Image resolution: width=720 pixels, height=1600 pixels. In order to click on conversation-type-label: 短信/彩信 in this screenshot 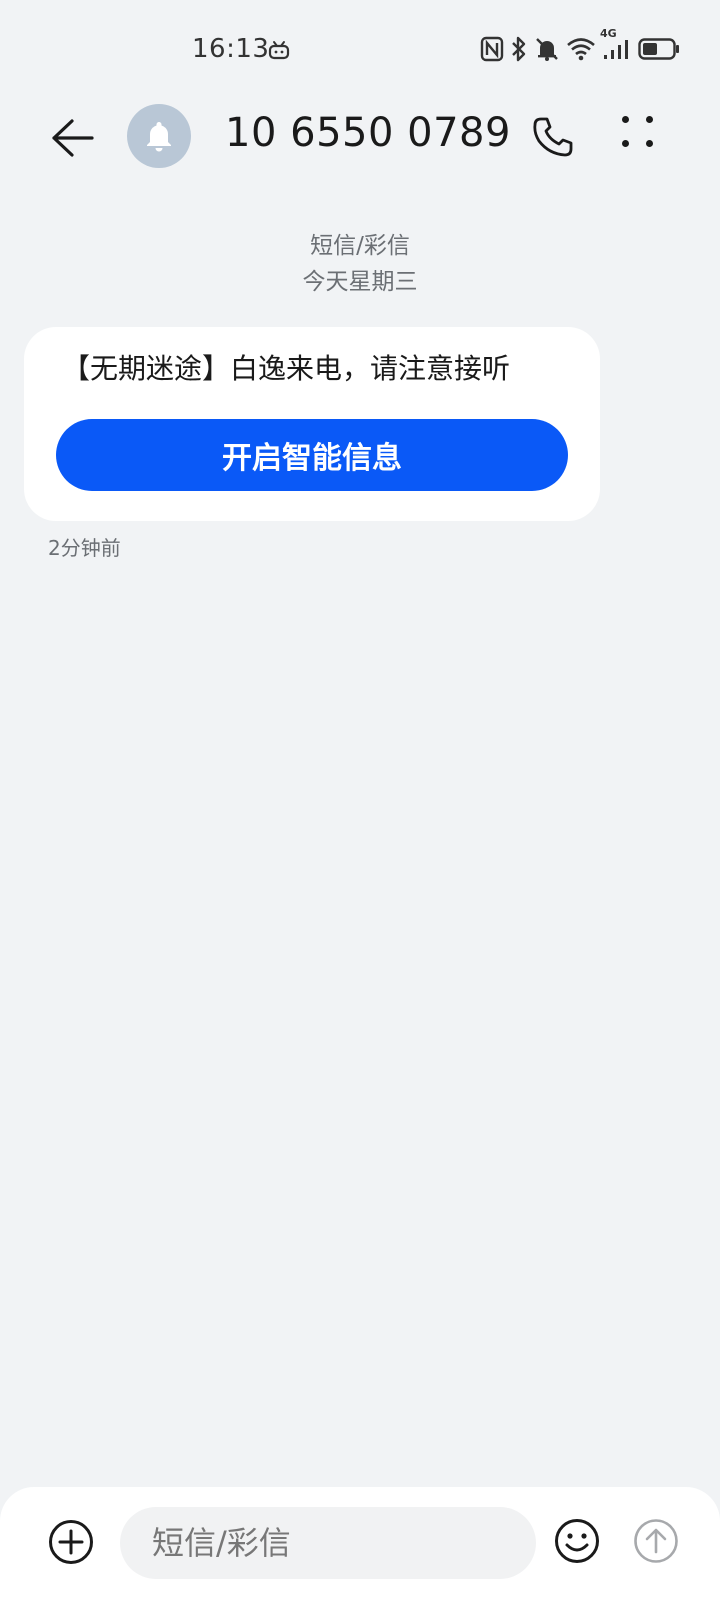, I will do `click(360, 246)`.